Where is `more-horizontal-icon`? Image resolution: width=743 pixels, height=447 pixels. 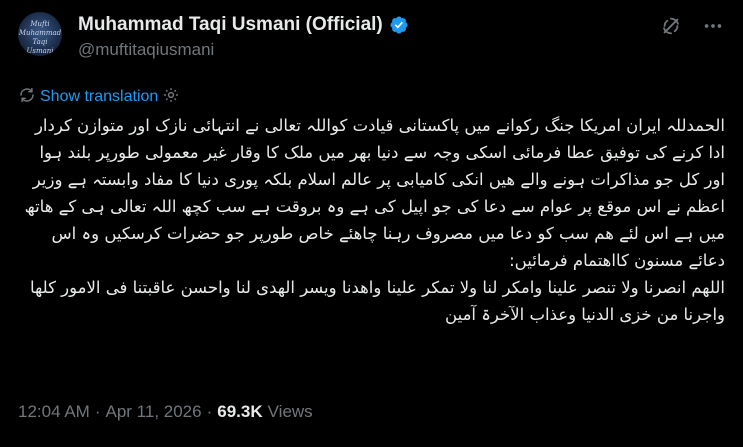
more-horizontal-icon is located at coordinates (713, 26).